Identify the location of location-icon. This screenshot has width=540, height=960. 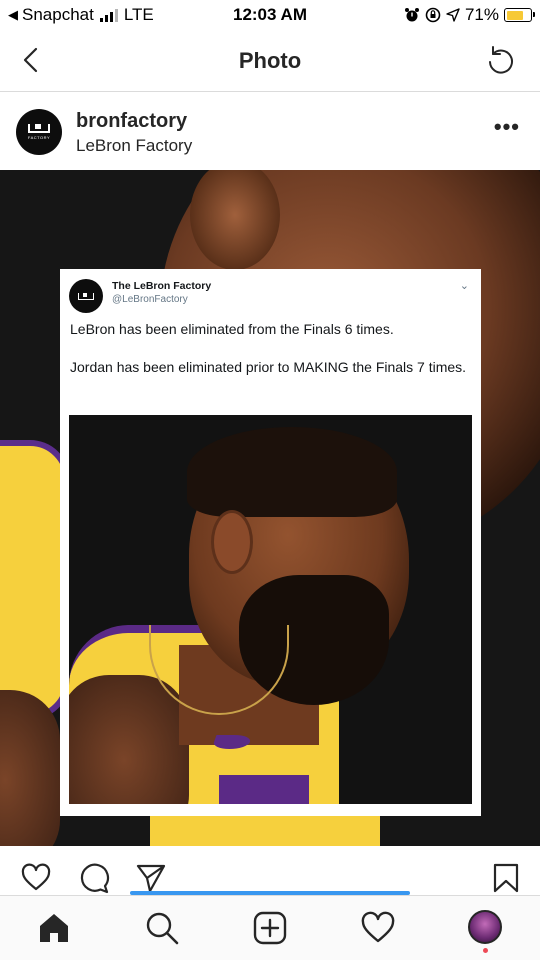
(453, 15).